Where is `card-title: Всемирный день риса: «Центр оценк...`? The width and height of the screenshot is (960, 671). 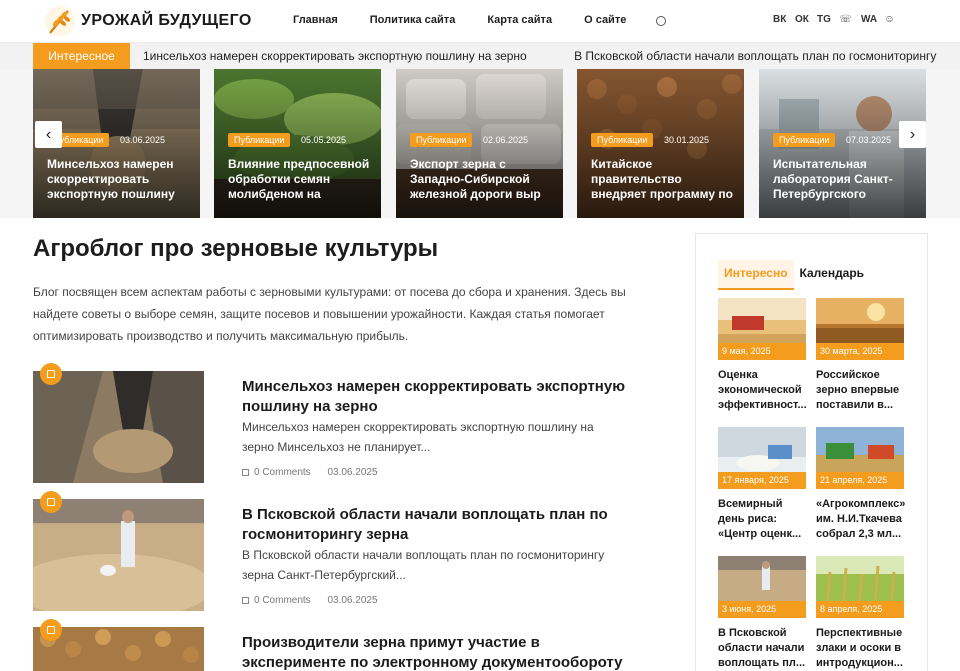 card-title: Всемирный день риса: «Центр оценк... is located at coordinates (763, 519).